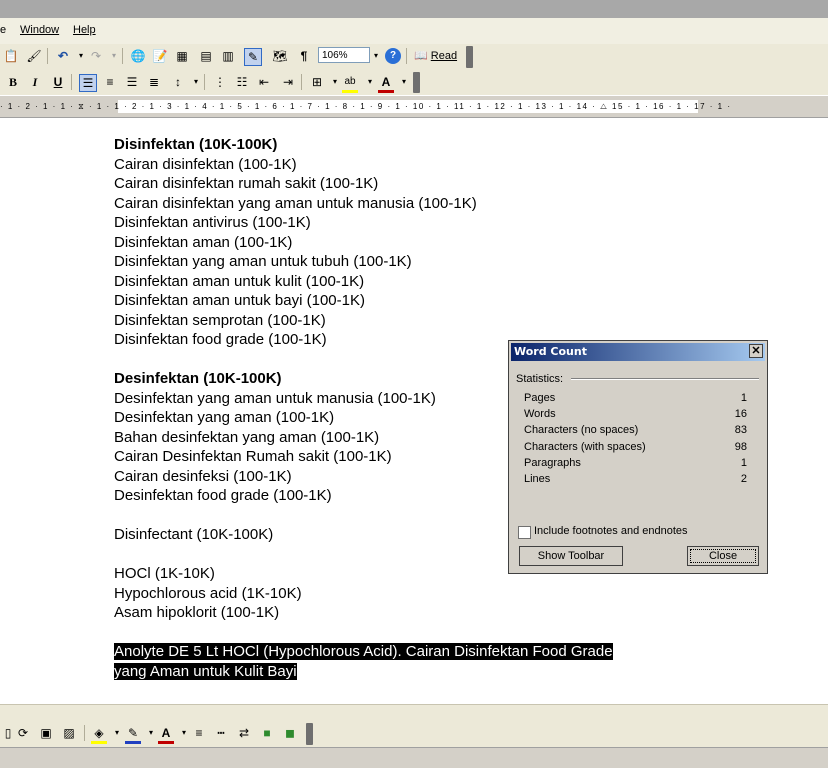  What do you see at coordinates (184, 733) in the screenshot?
I see `drawing-font-color-dropdown-icon: ▾` at bounding box center [184, 733].